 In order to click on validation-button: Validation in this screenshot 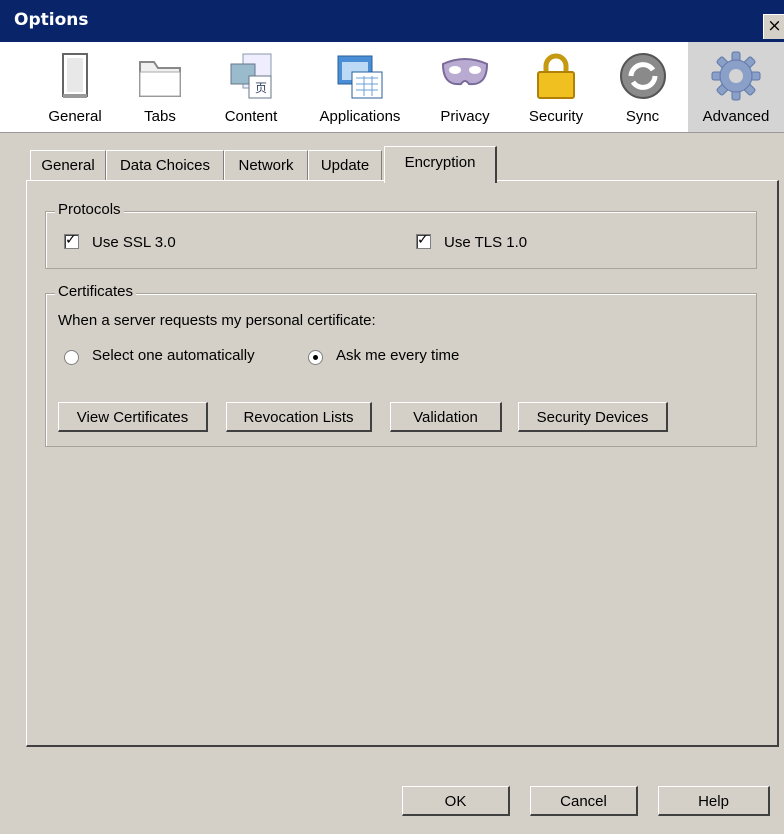, I will do `click(446, 417)`.